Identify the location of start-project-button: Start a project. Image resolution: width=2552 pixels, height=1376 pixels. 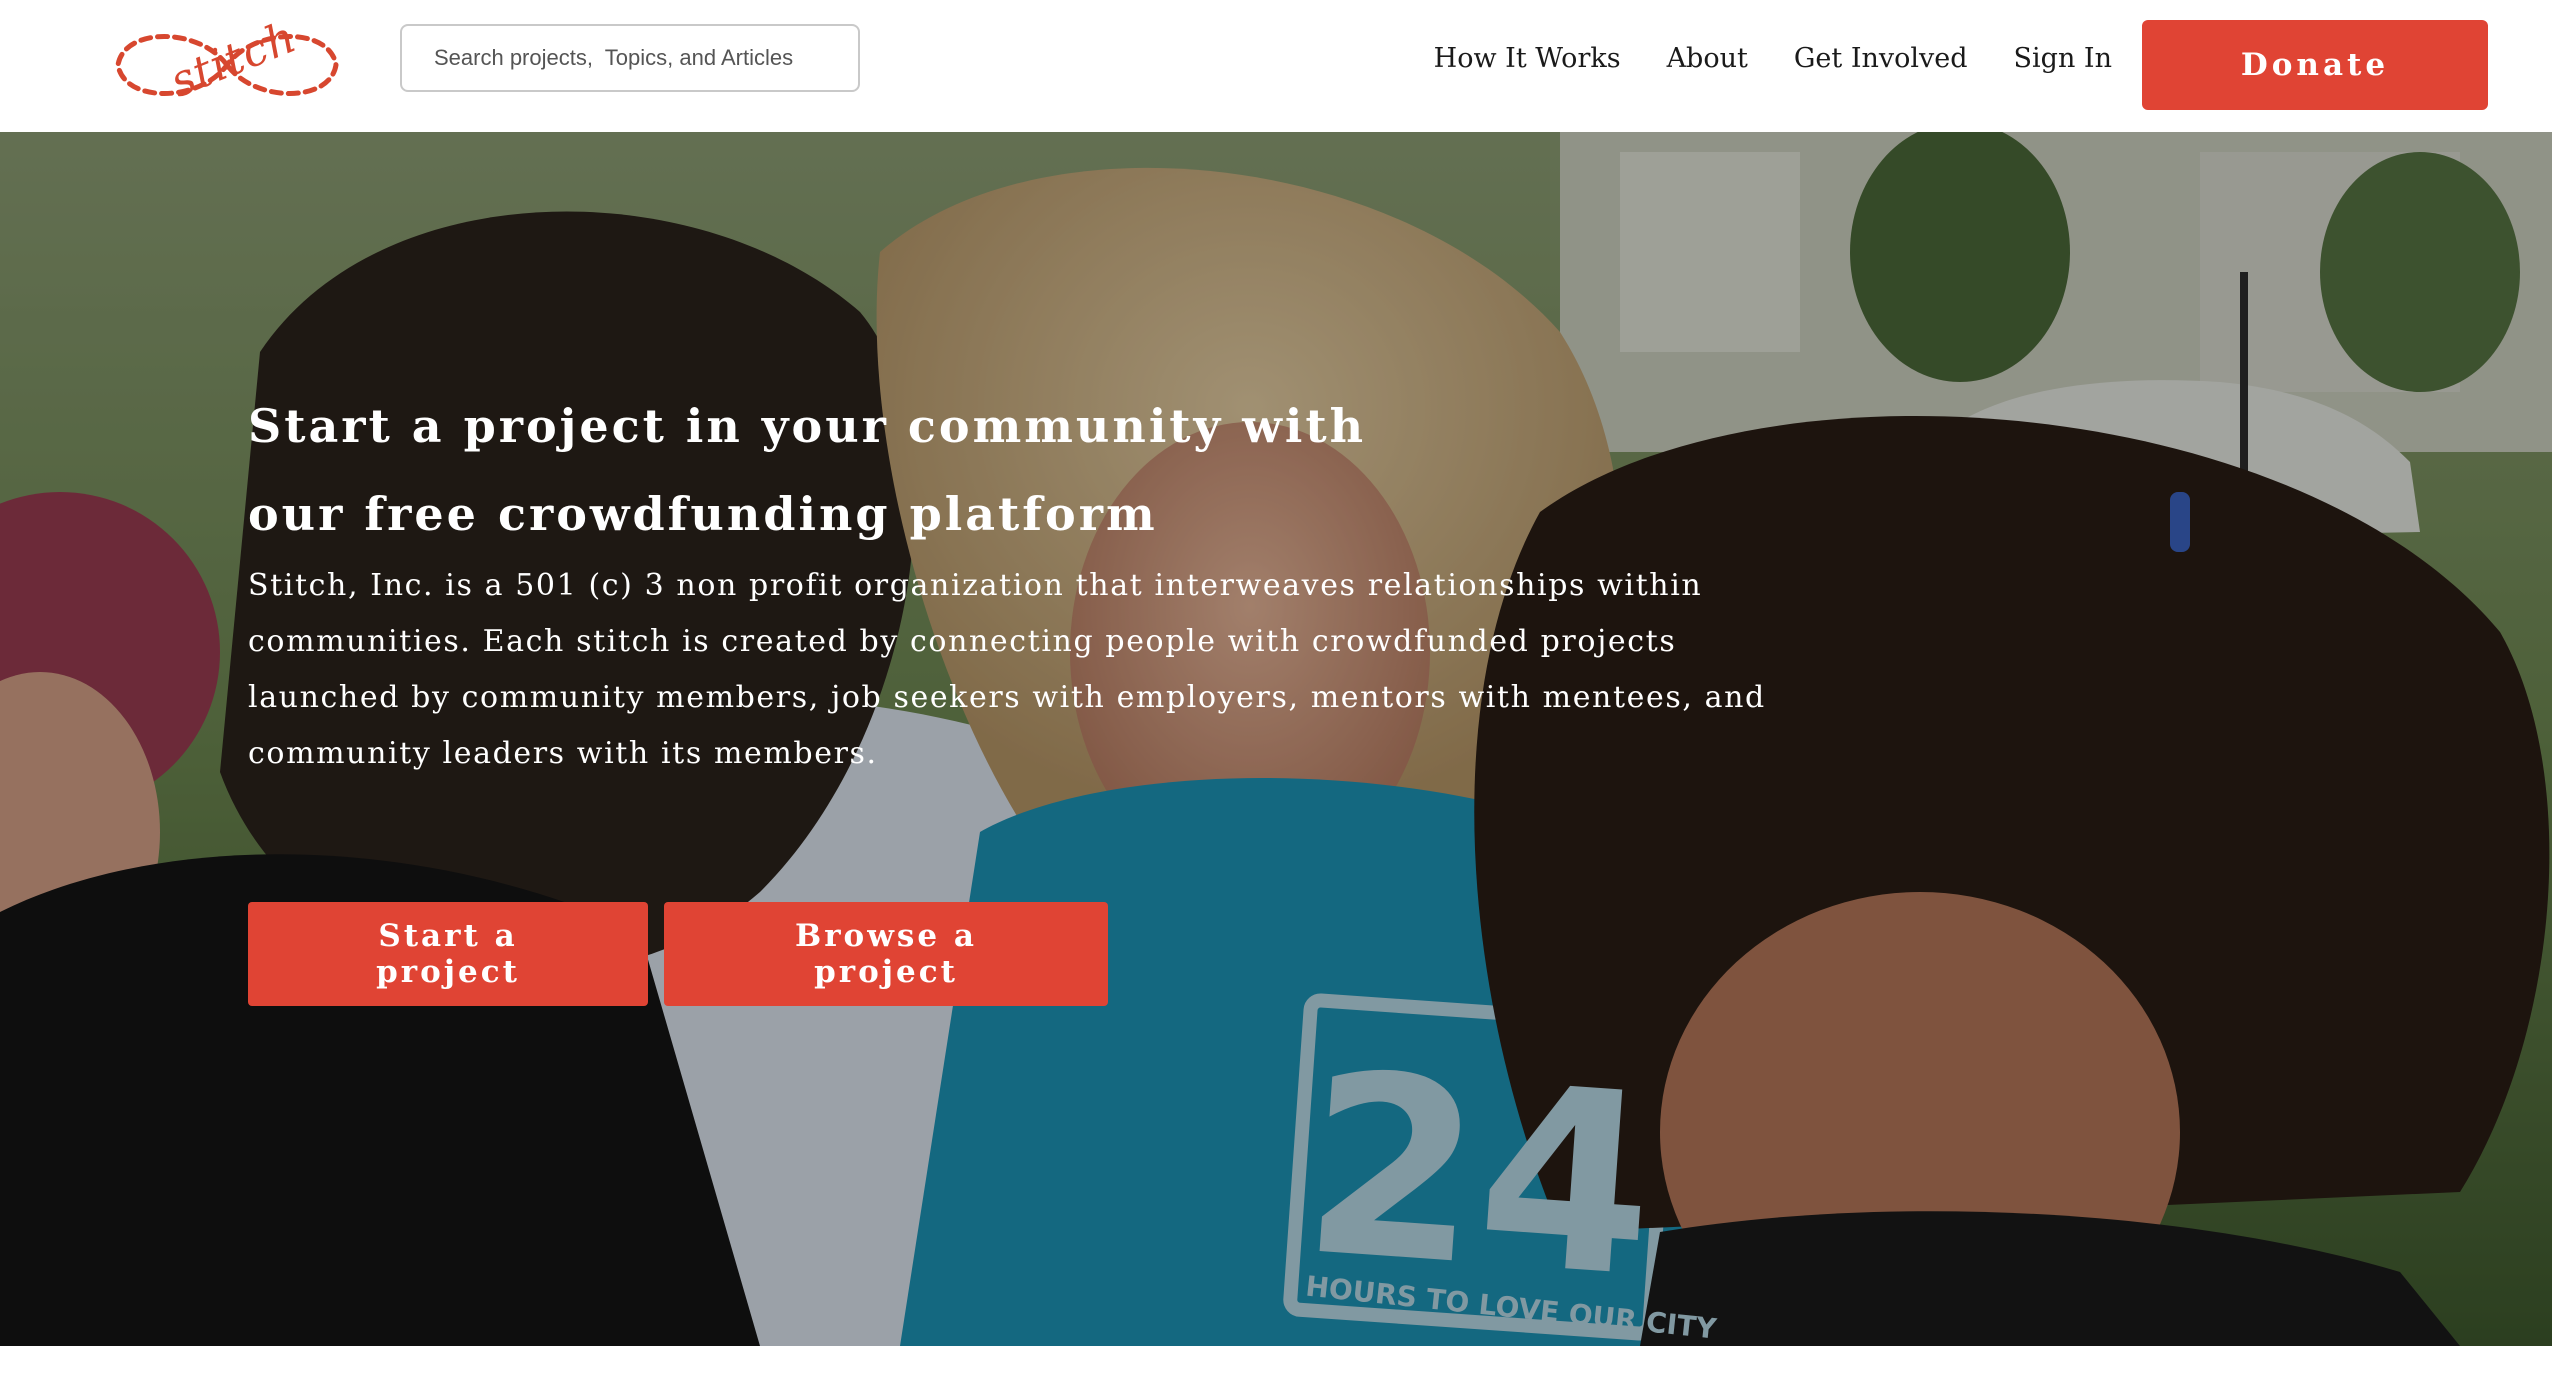
(448, 954).